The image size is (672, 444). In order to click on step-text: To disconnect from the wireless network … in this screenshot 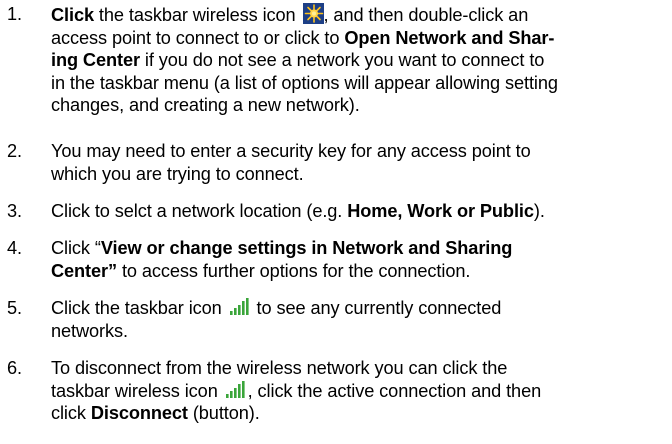, I will do `click(361, 391)`.